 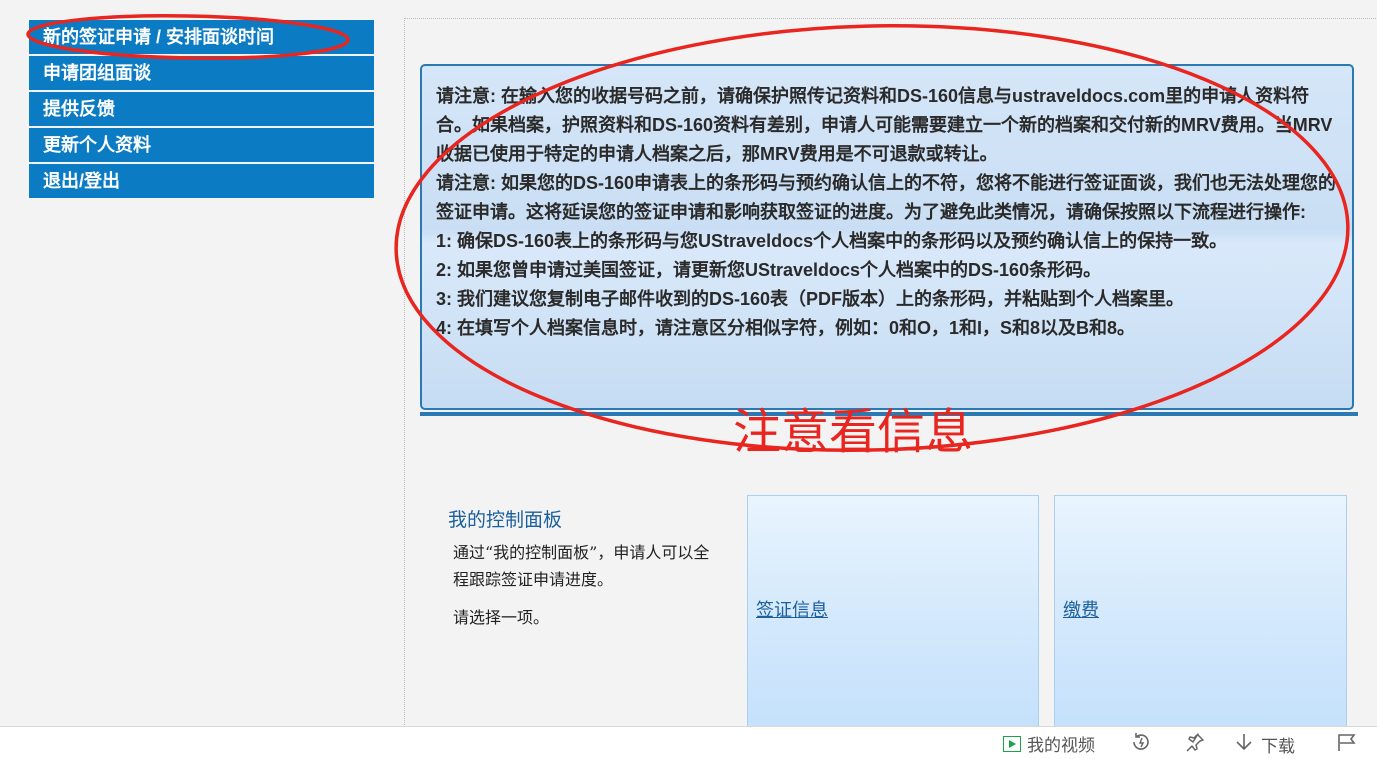 What do you see at coordinates (201, 73) in the screenshot?
I see `nav-item-group-interview: 申请团组面谈` at bounding box center [201, 73].